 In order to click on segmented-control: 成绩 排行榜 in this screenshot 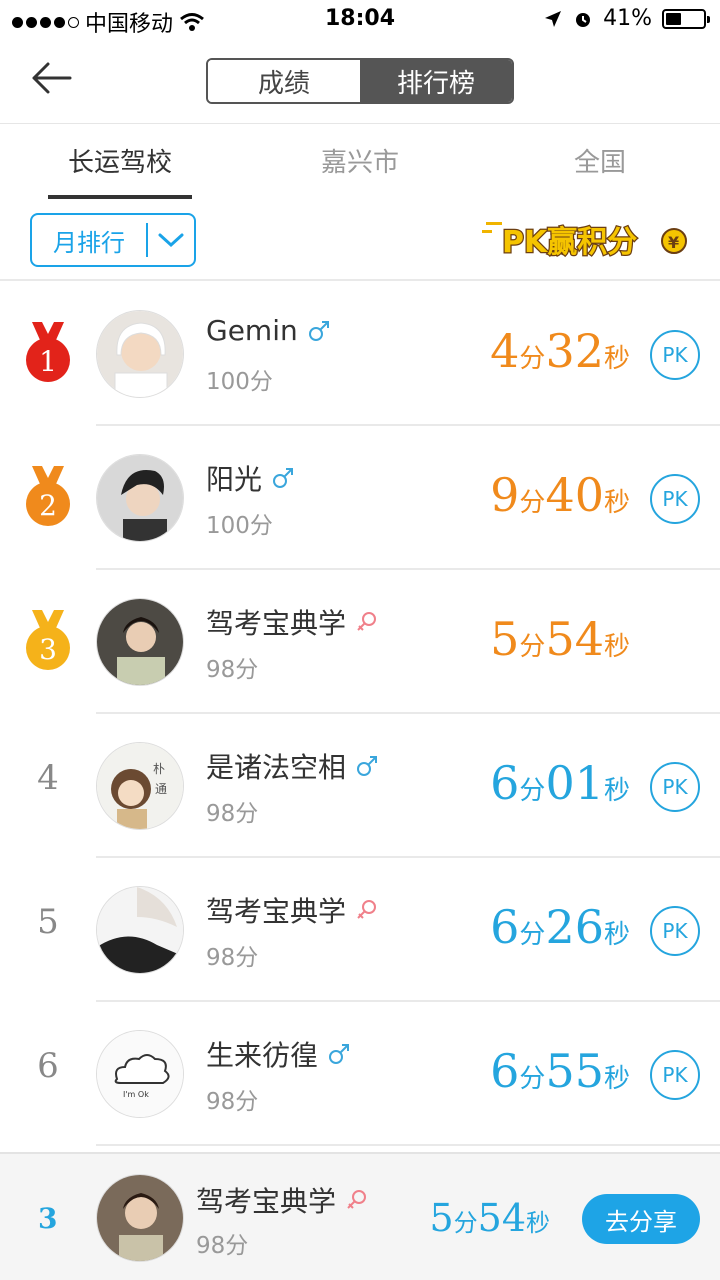, I will do `click(360, 81)`.